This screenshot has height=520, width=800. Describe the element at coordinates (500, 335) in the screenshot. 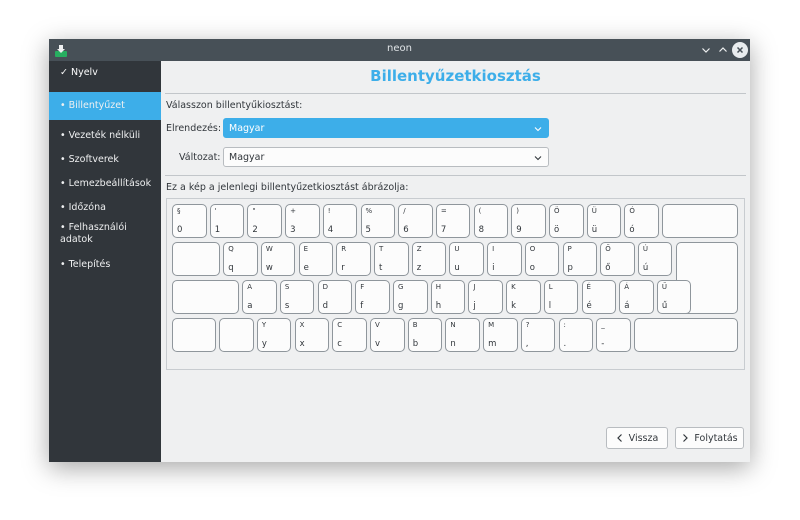

I see `keyboard-key: Mm` at that location.